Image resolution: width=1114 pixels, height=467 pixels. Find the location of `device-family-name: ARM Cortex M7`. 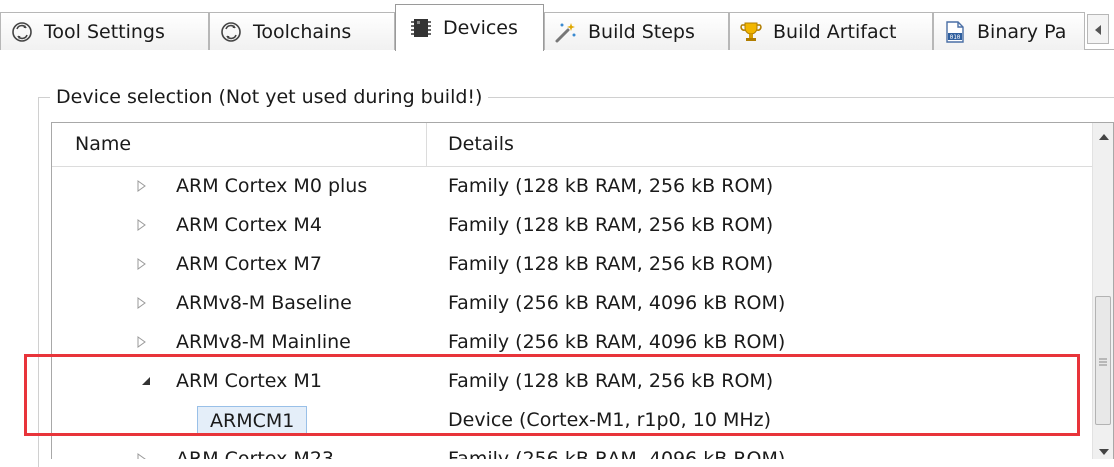

device-family-name: ARM Cortex M7 is located at coordinates (249, 264).